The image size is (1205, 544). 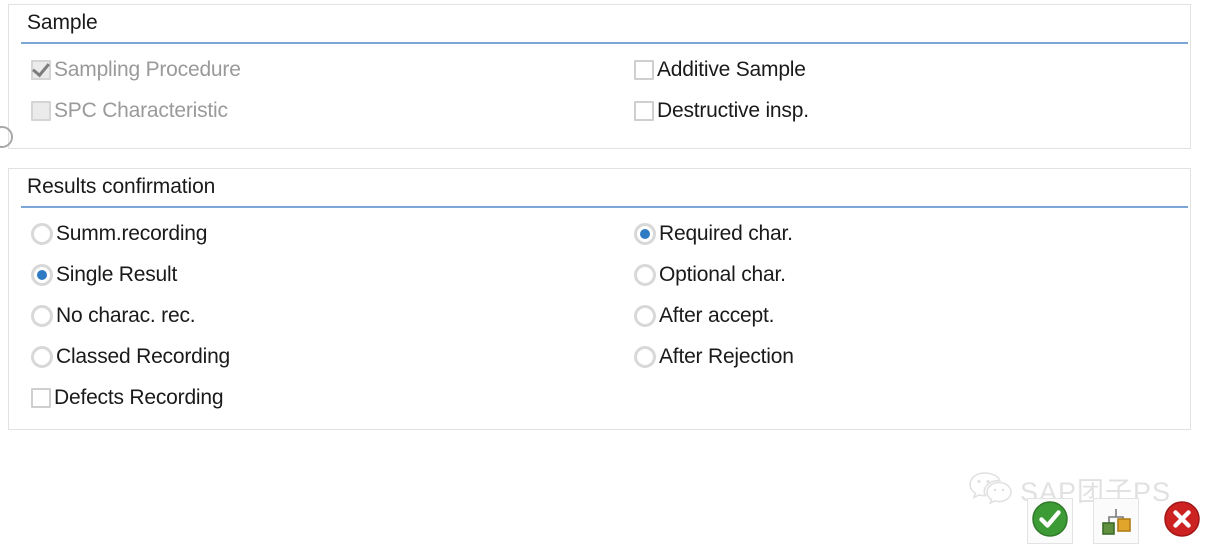 I want to click on option-required-char: Required char., so click(x=714, y=233).